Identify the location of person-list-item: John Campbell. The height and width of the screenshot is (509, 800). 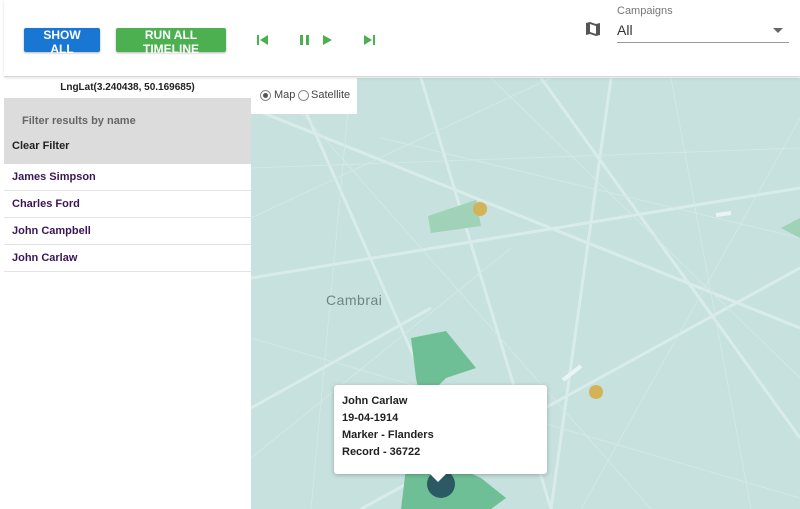
(127, 231).